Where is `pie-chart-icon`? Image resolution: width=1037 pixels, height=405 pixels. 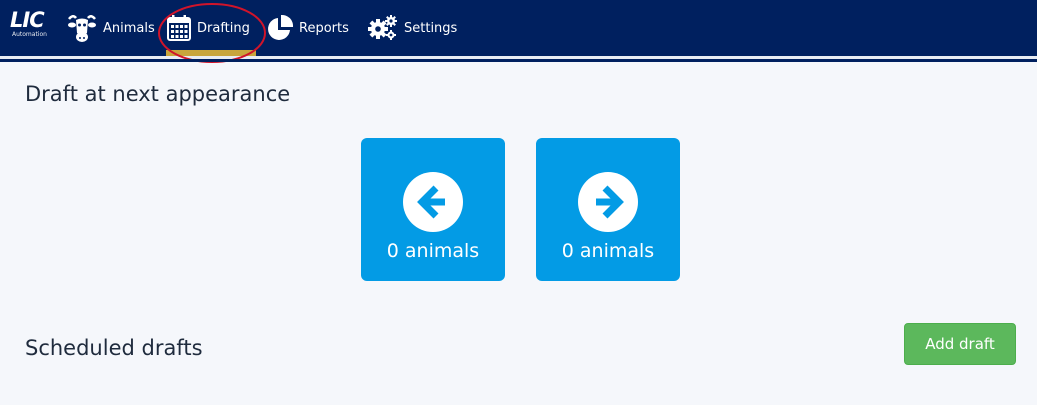
pie-chart-icon is located at coordinates (280, 28).